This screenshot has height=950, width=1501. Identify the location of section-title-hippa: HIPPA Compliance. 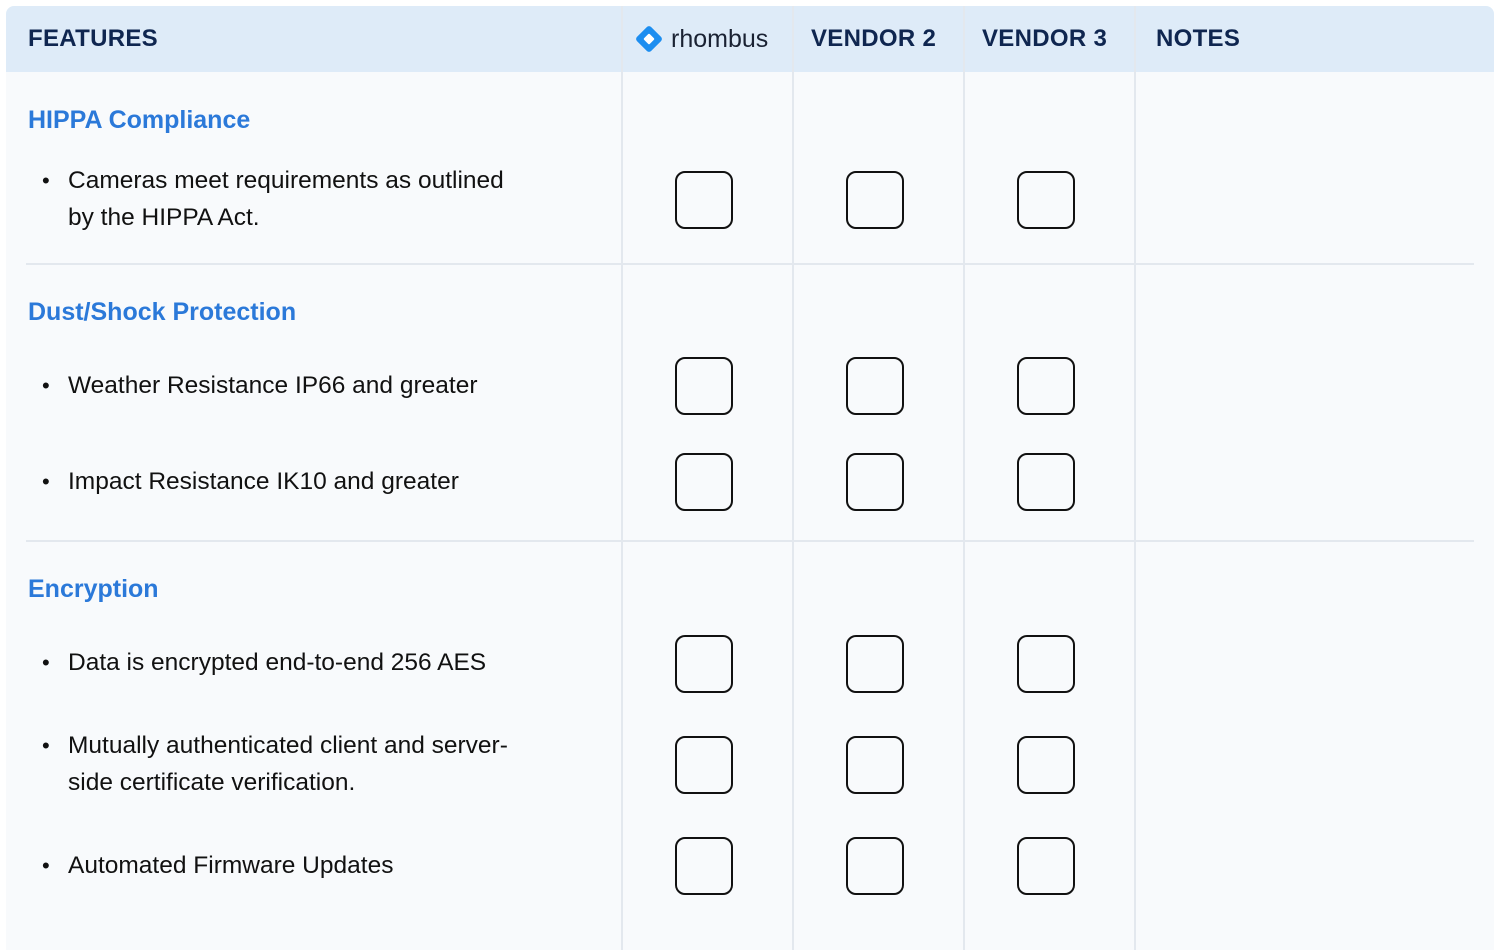
(139, 120).